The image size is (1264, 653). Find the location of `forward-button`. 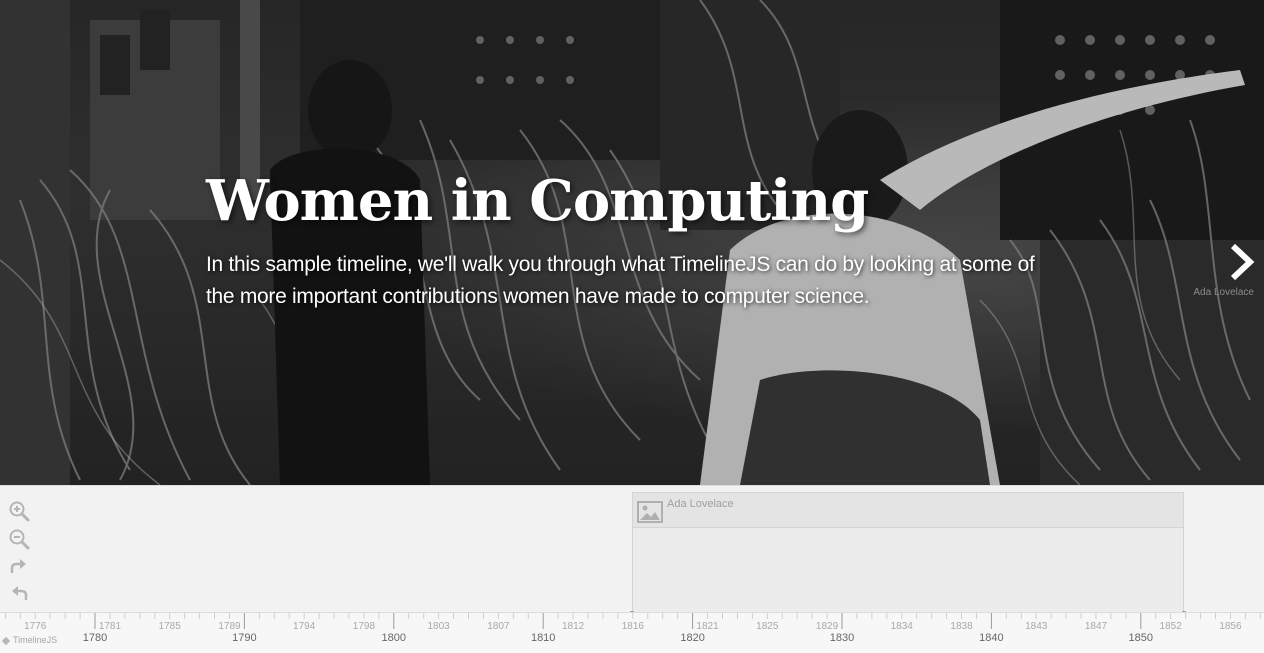

forward-button is located at coordinates (19, 567).